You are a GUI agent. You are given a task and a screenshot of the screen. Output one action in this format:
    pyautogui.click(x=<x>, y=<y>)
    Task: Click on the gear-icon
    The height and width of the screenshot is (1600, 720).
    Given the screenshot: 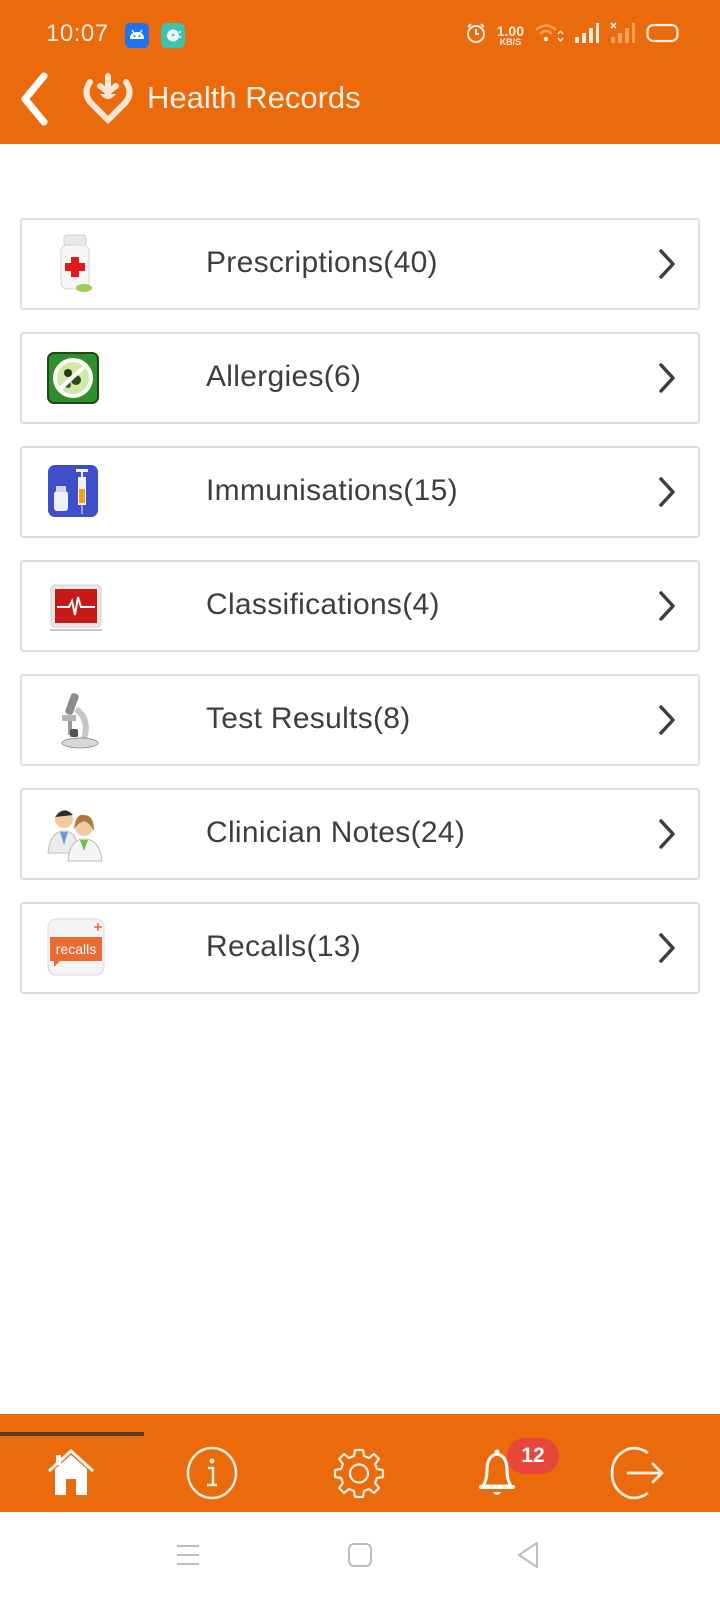 What is the action you would take?
    pyautogui.click(x=359, y=1473)
    